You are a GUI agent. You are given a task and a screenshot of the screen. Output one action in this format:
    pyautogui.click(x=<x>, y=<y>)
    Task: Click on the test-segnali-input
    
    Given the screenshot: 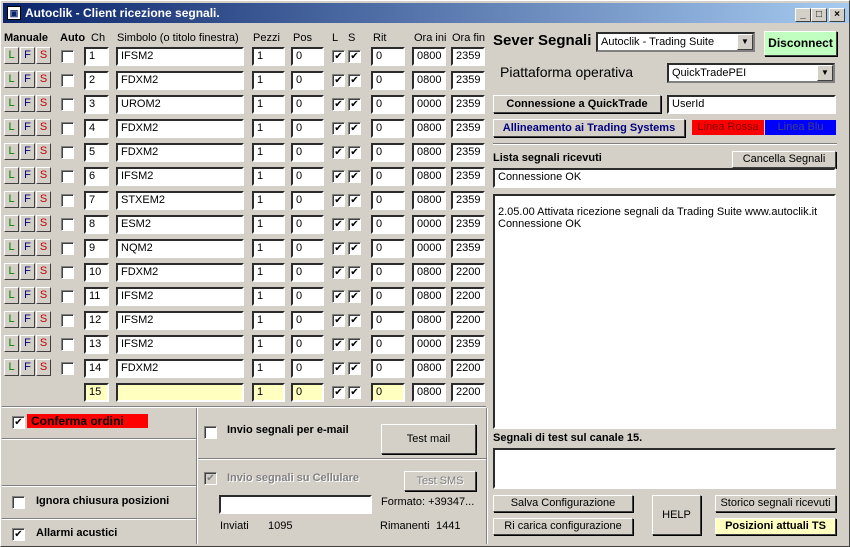 What is the action you would take?
    pyautogui.click(x=664, y=468)
    